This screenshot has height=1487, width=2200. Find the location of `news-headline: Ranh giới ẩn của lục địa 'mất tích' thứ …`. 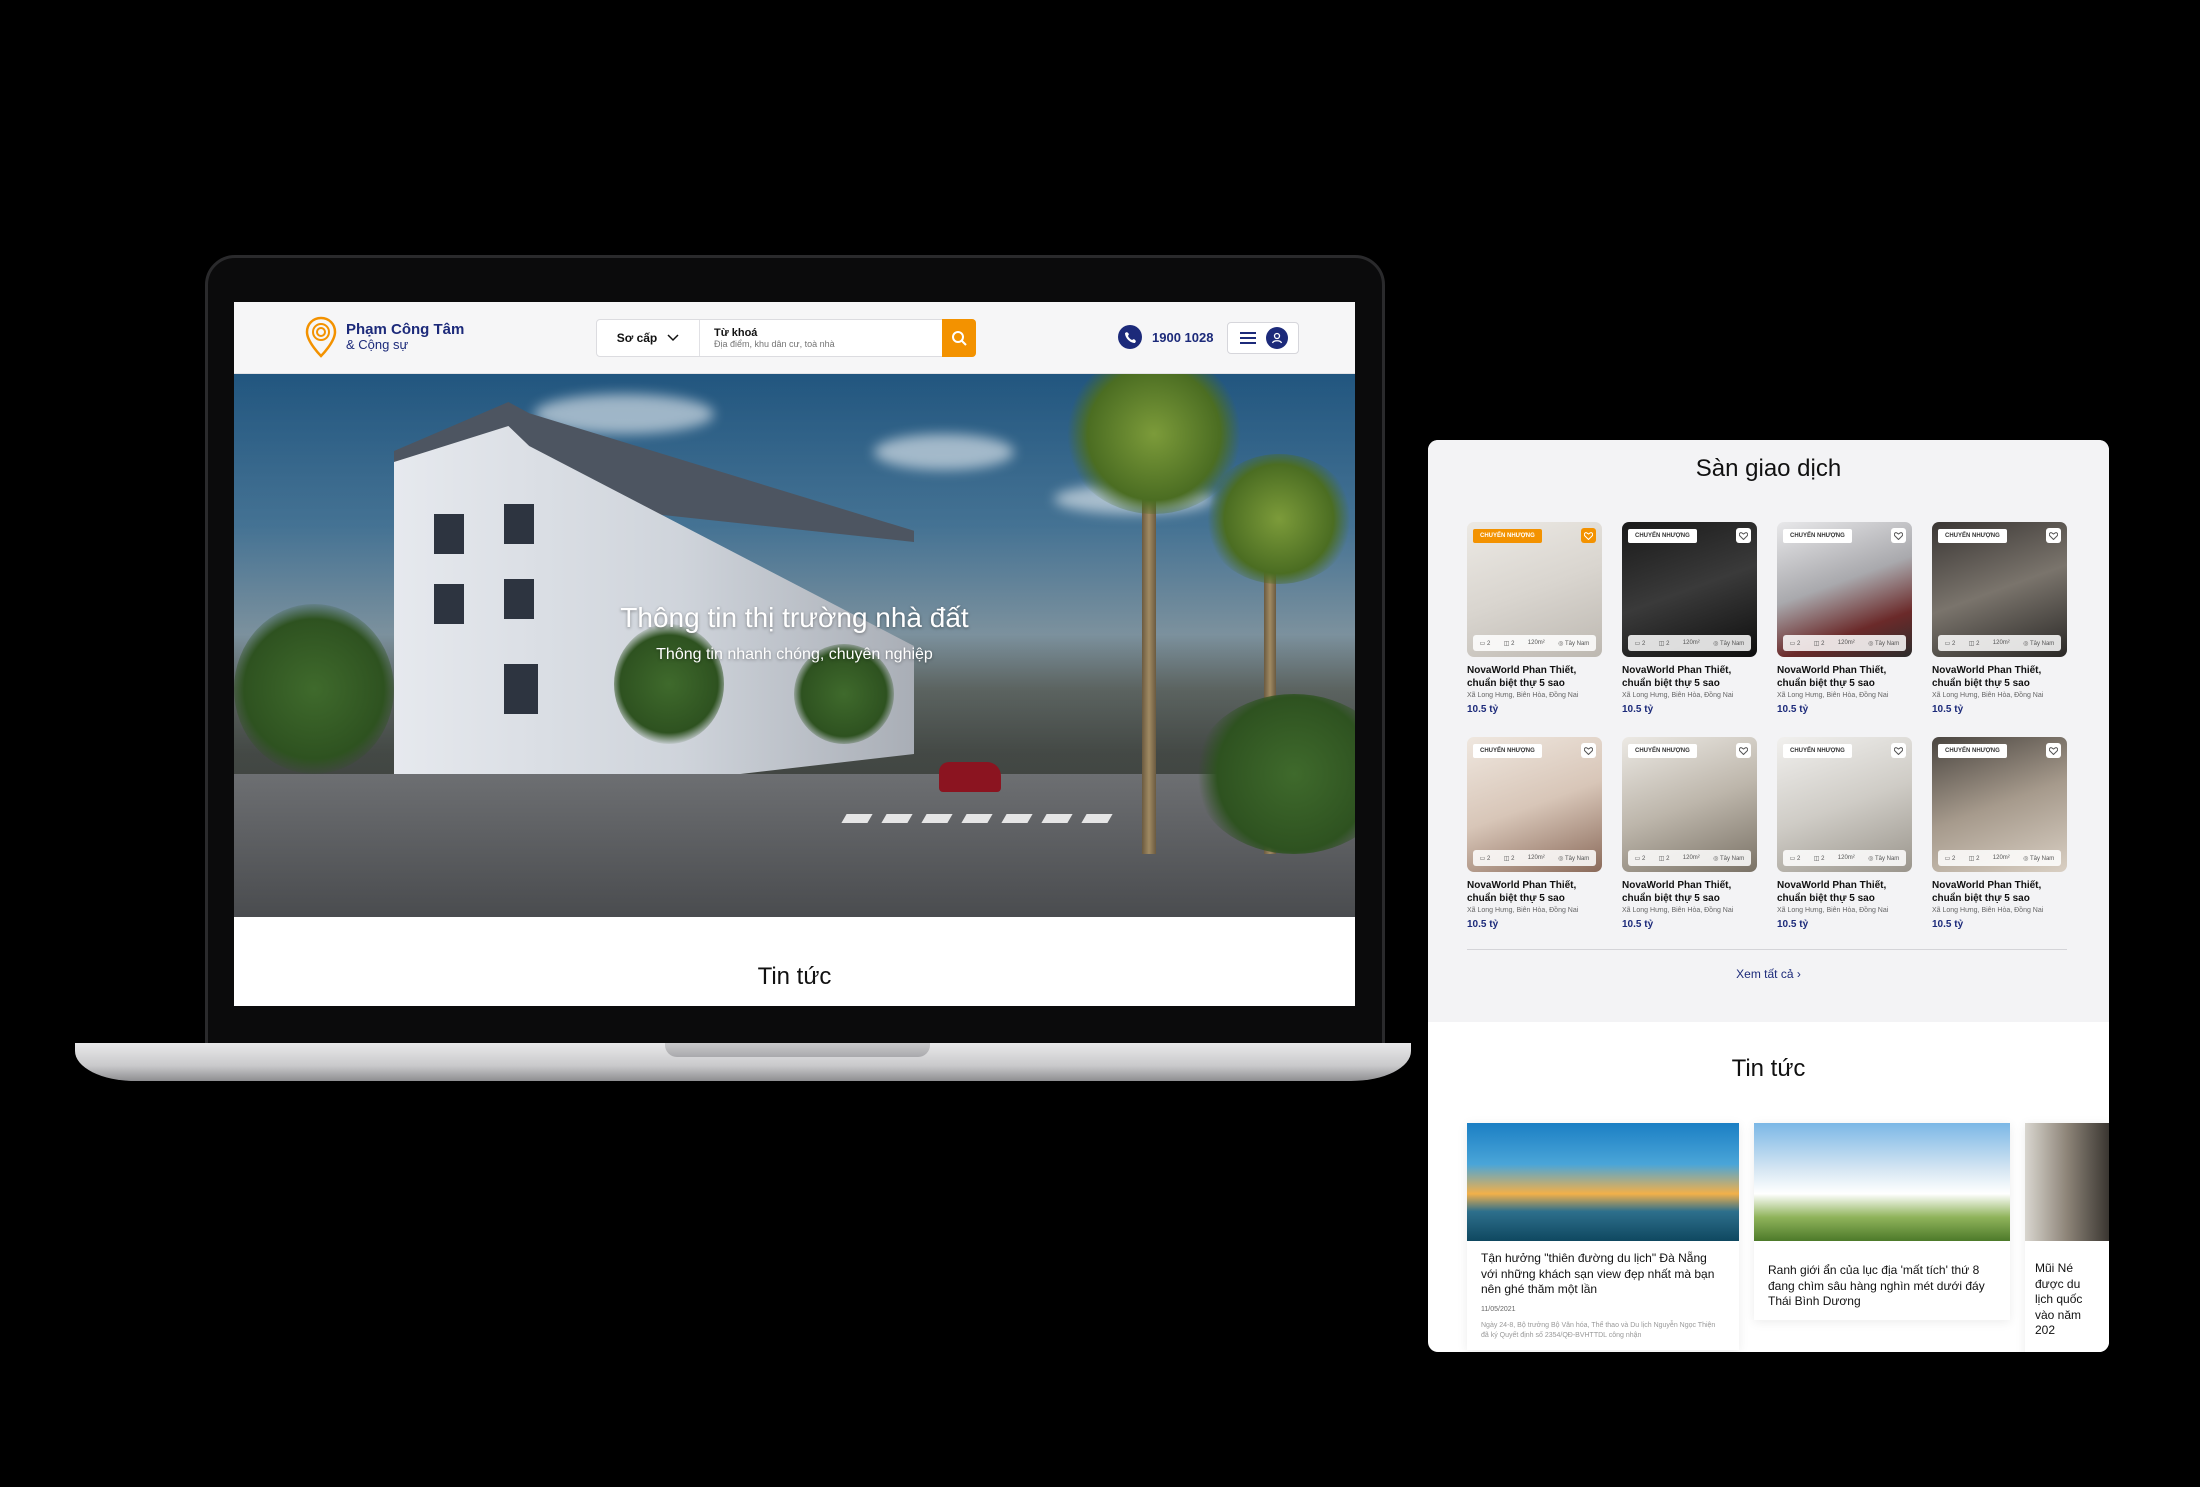

news-headline: Ranh giới ẩn của lục địa 'mất tích' thứ … is located at coordinates (1876, 1286).